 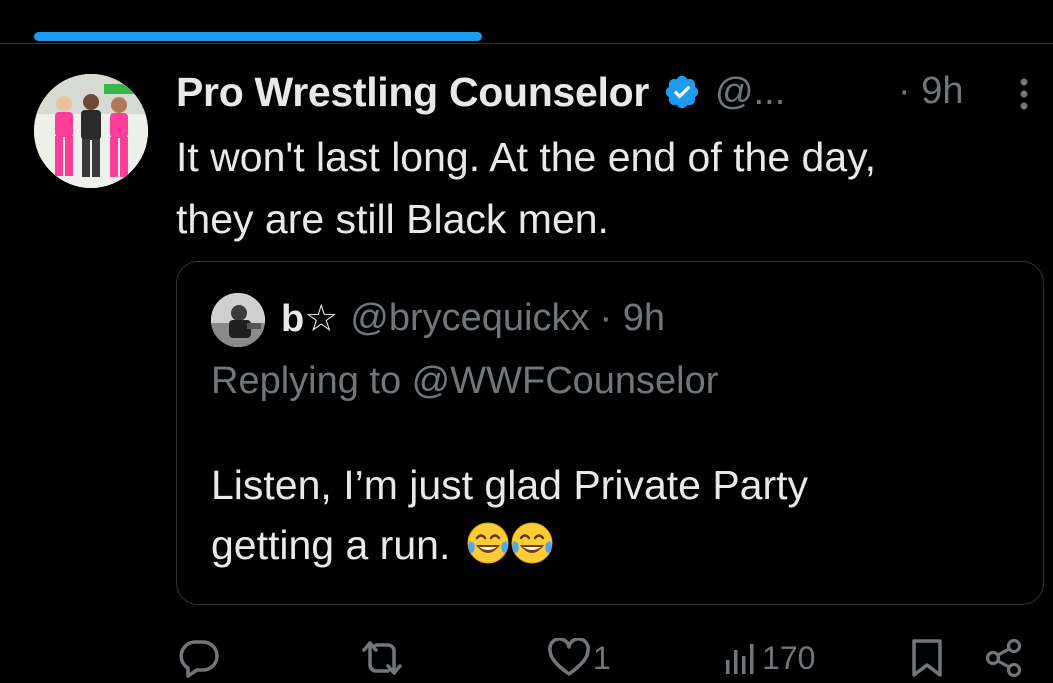 I want to click on verified-badge-icon, so click(x=682, y=92).